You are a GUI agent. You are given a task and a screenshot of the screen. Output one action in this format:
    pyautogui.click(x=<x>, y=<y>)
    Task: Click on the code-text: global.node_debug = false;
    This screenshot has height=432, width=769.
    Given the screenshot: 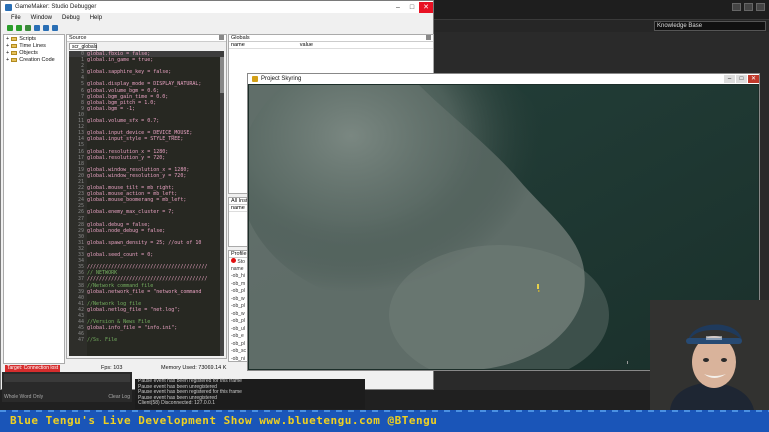 What is the action you would take?
    pyautogui.click(x=126, y=230)
    